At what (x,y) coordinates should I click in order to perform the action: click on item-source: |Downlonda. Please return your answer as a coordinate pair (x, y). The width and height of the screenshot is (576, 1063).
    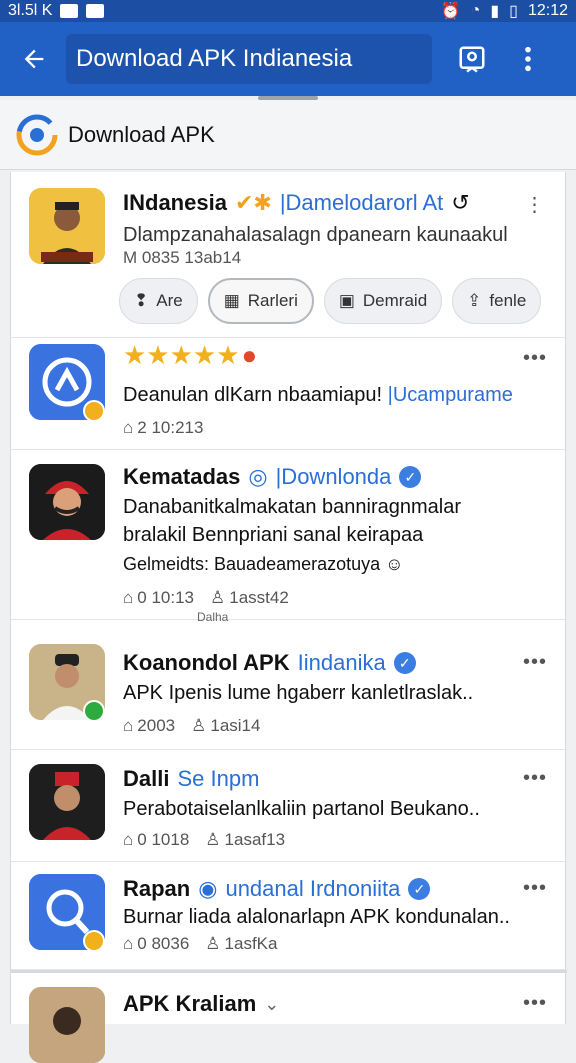
    Looking at the image, I should click on (334, 477).